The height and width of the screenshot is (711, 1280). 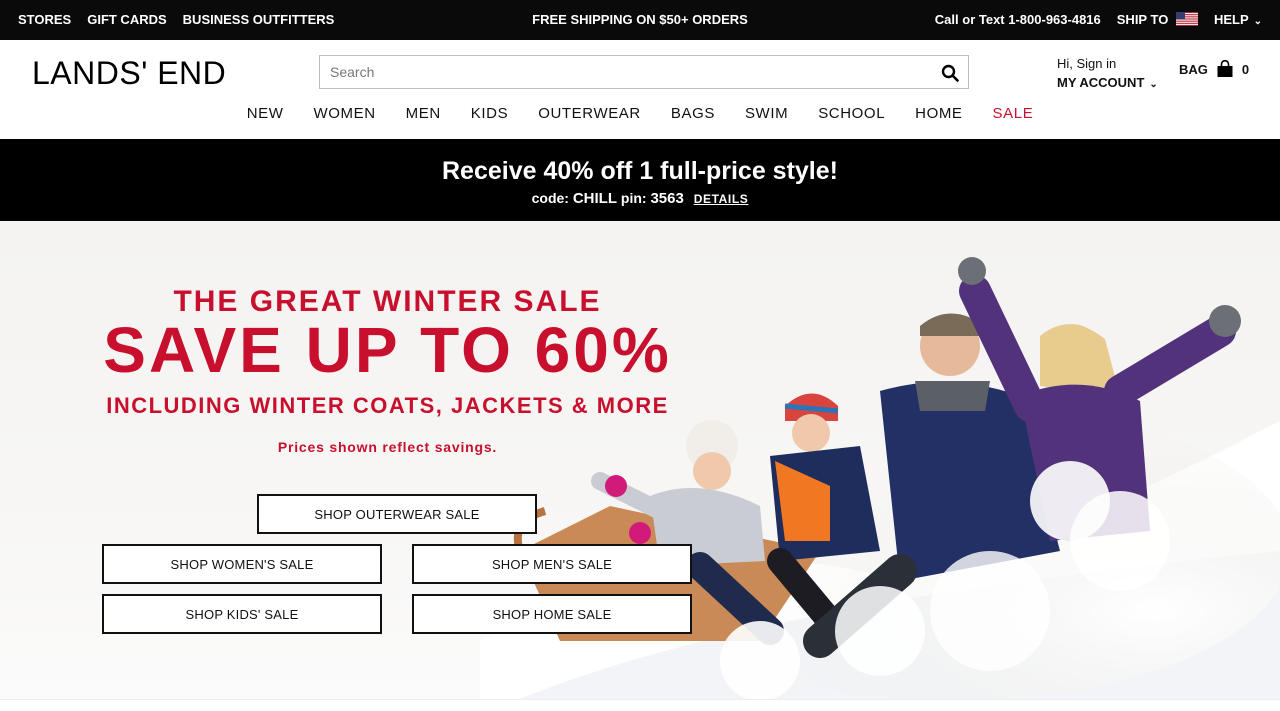 I want to click on hero-subhead: INCLUDING WINTER COATS, JACKETS & MORE, so click(x=387, y=405).